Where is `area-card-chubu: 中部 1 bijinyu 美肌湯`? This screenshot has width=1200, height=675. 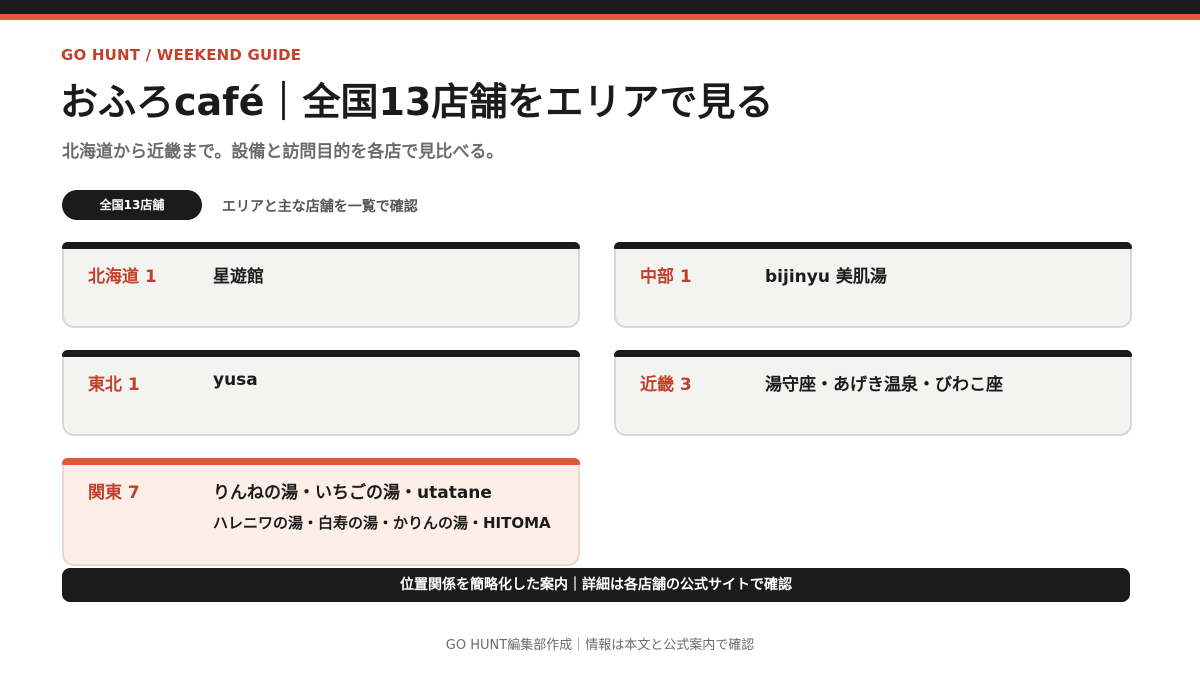 area-card-chubu: 中部 1 bijinyu 美肌湯 is located at coordinates (873, 285).